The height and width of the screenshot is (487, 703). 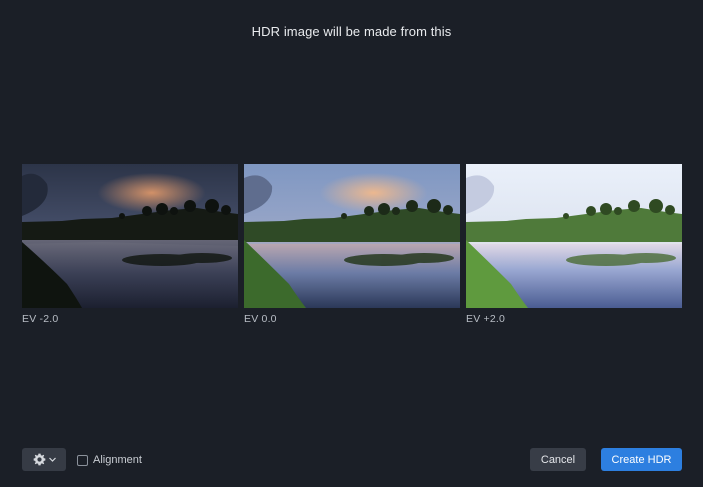 What do you see at coordinates (117, 460) in the screenshot?
I see `alignment-label: Alignment` at bounding box center [117, 460].